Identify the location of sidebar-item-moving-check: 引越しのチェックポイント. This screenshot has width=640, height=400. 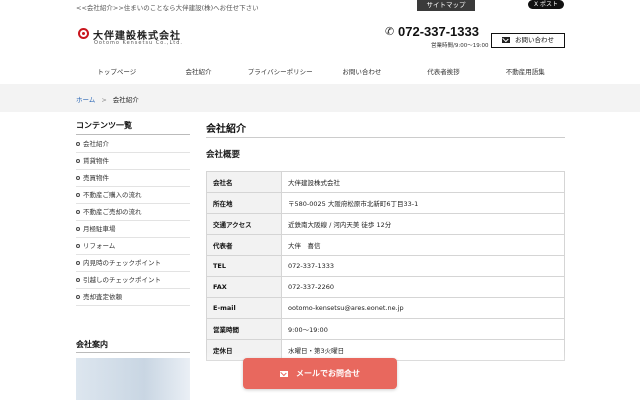
(133, 280).